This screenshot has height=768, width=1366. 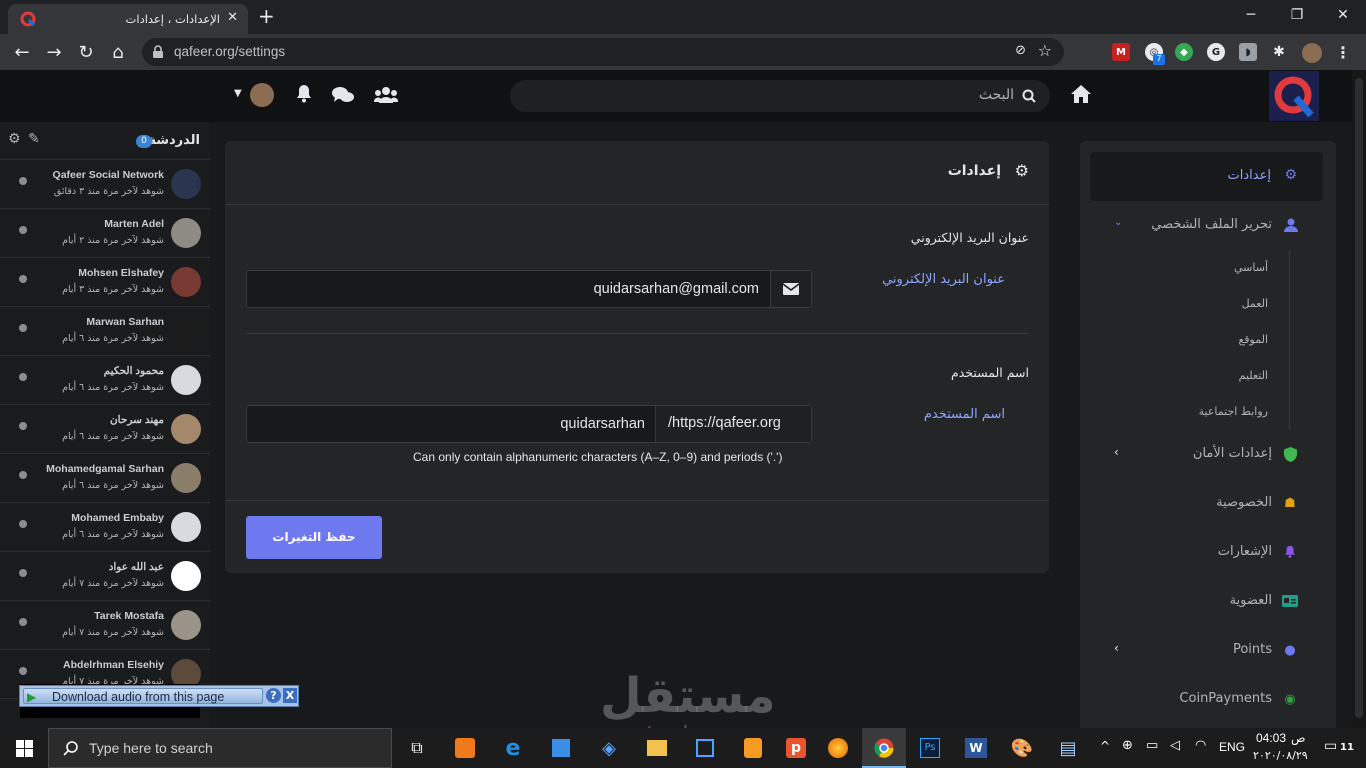 What do you see at coordinates (386, 95) in the screenshot?
I see `friends-icon` at bounding box center [386, 95].